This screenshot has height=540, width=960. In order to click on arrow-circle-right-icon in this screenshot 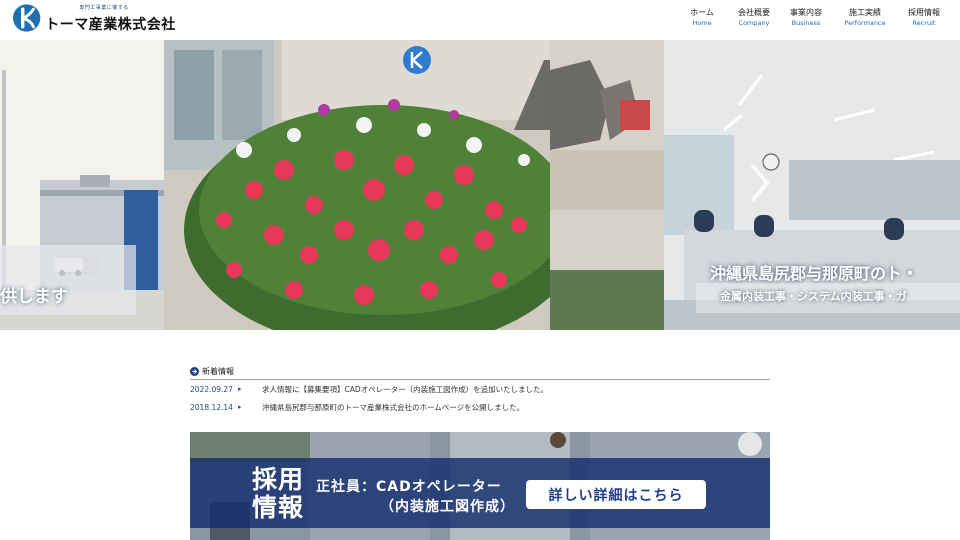, I will do `click(194, 371)`.